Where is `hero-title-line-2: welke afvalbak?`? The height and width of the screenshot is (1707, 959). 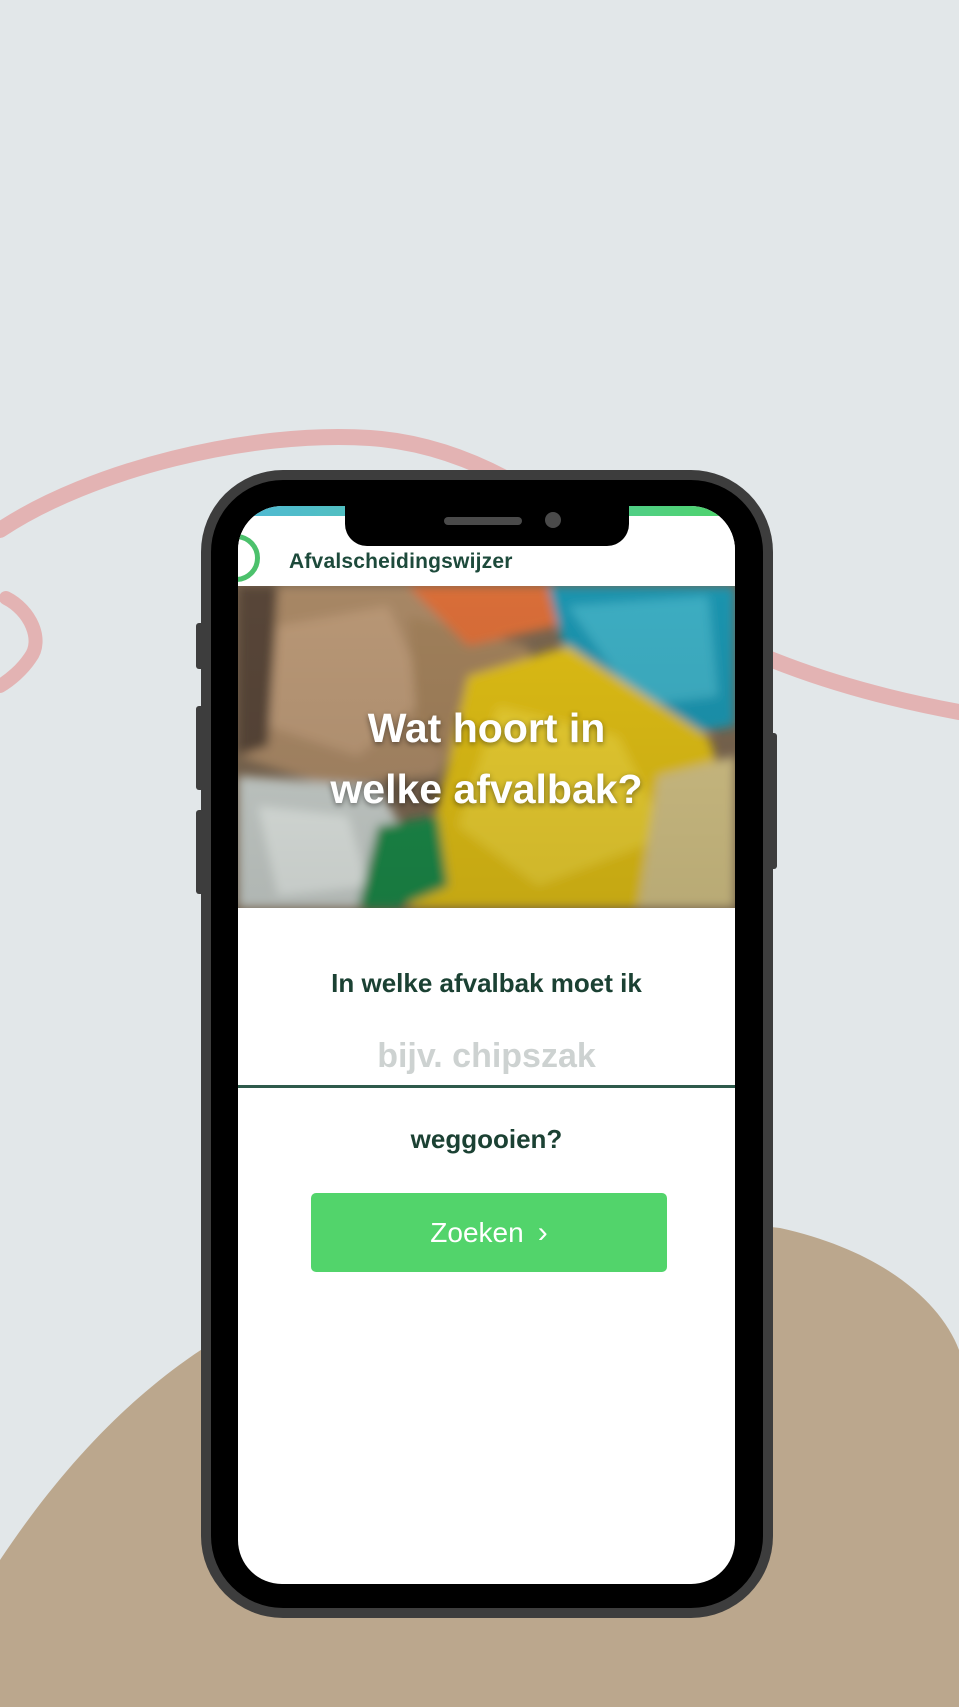
hero-title-line-2: welke afvalbak? is located at coordinates (486, 789).